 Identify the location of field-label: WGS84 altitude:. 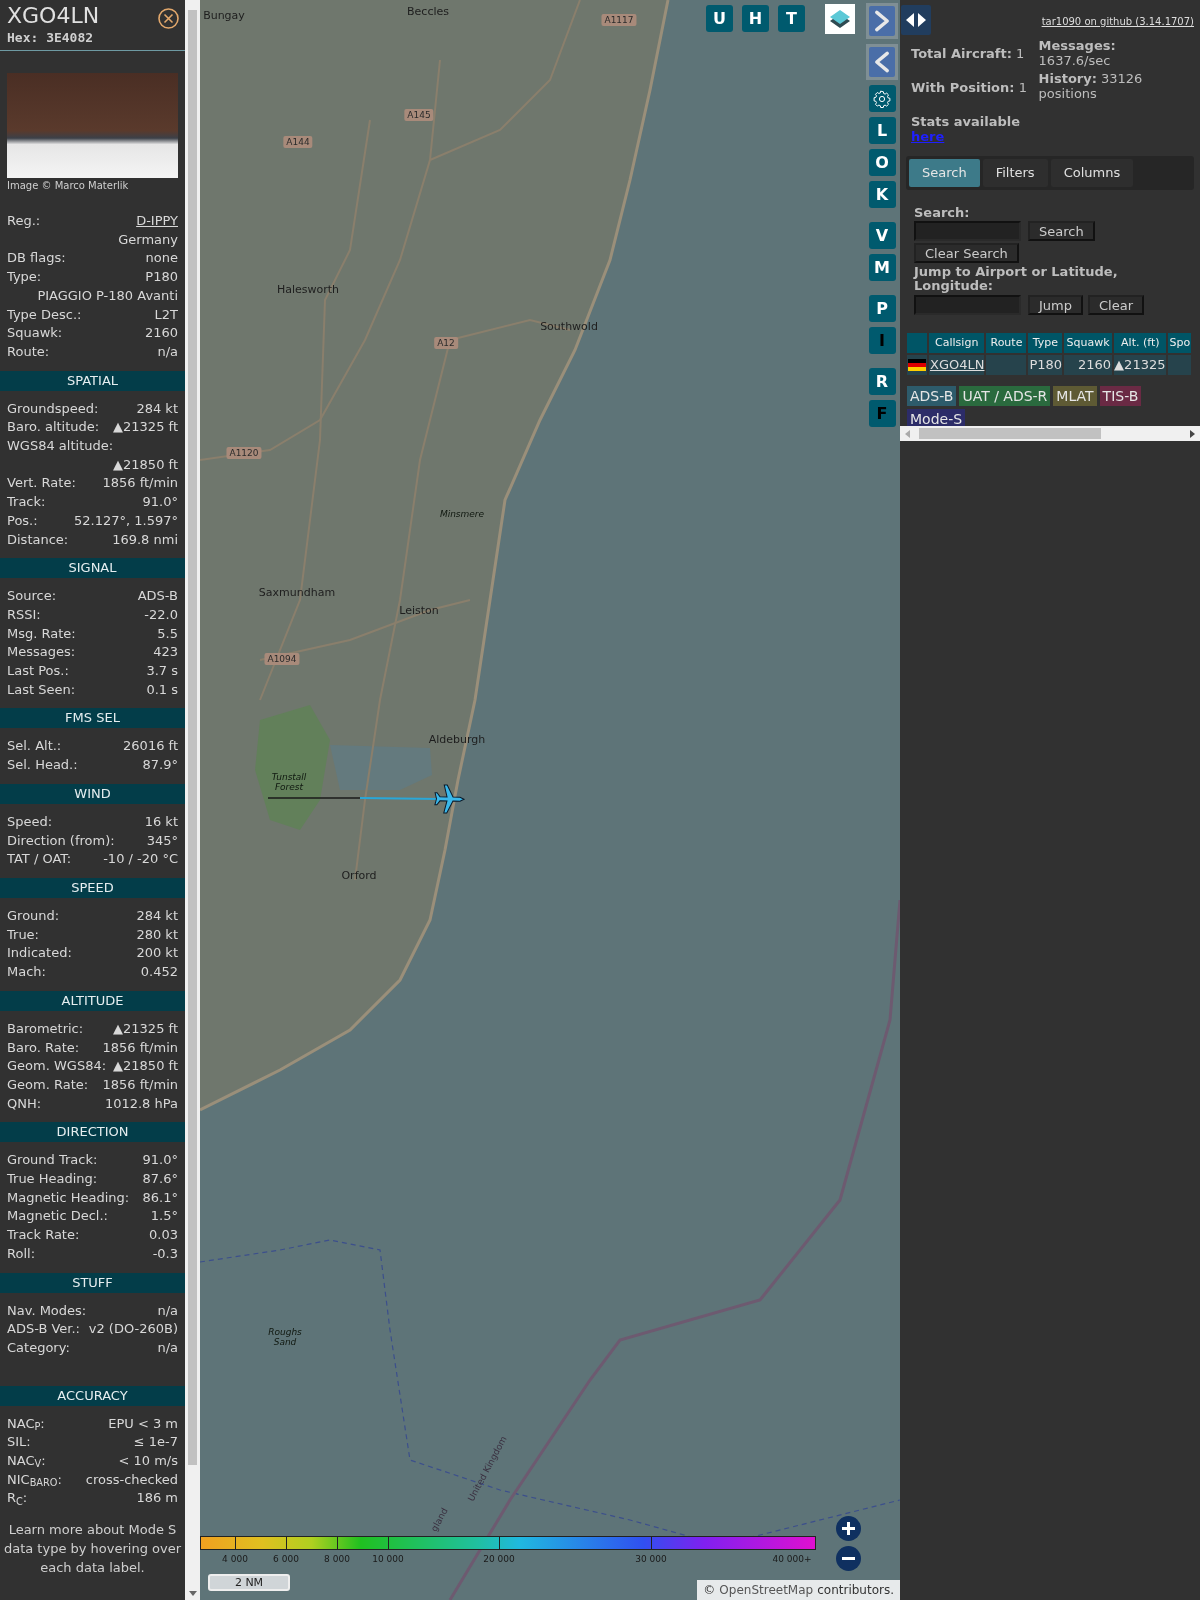
(60, 446).